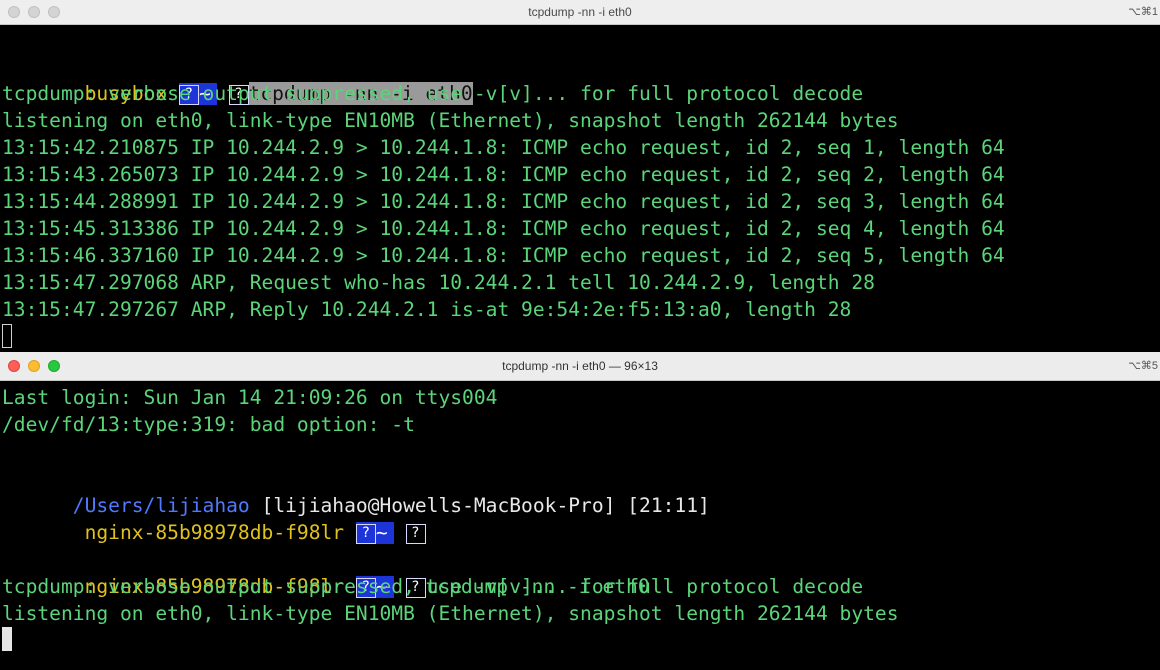 The image size is (1160, 670). What do you see at coordinates (381, 532) in the screenshot?
I see `prompt-path: ~` at bounding box center [381, 532].